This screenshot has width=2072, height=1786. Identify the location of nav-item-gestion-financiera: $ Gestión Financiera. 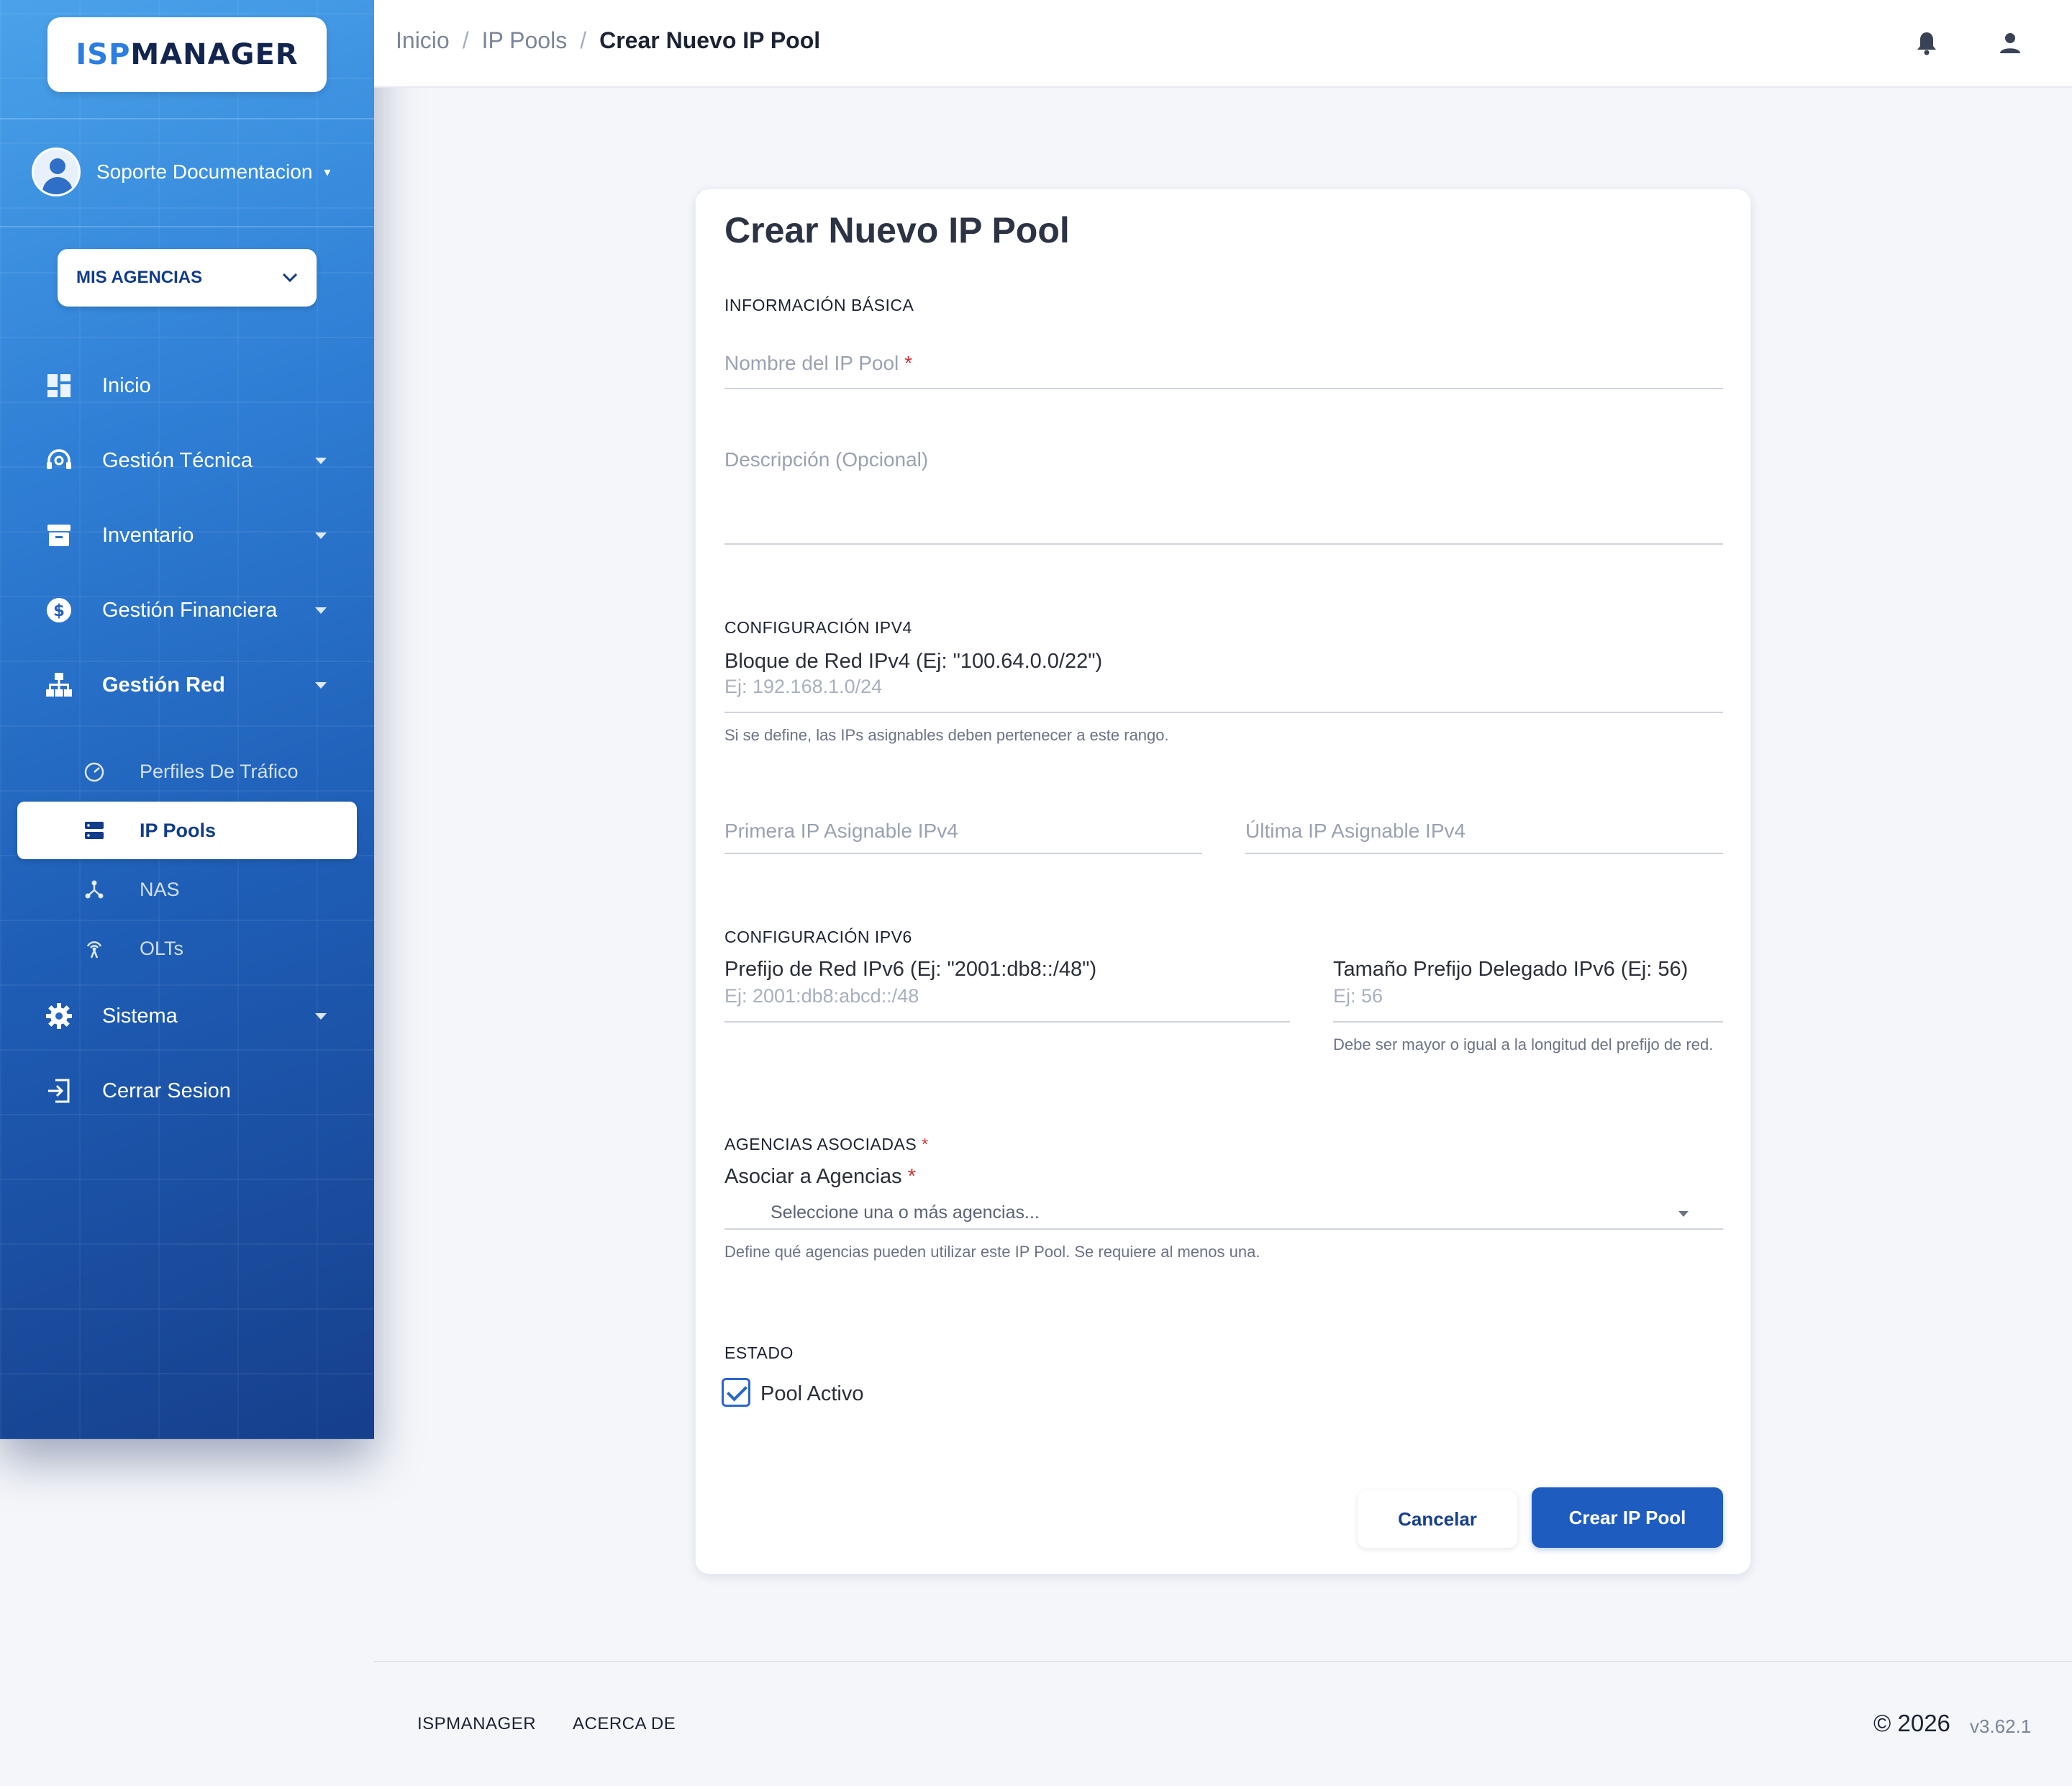
(187, 610).